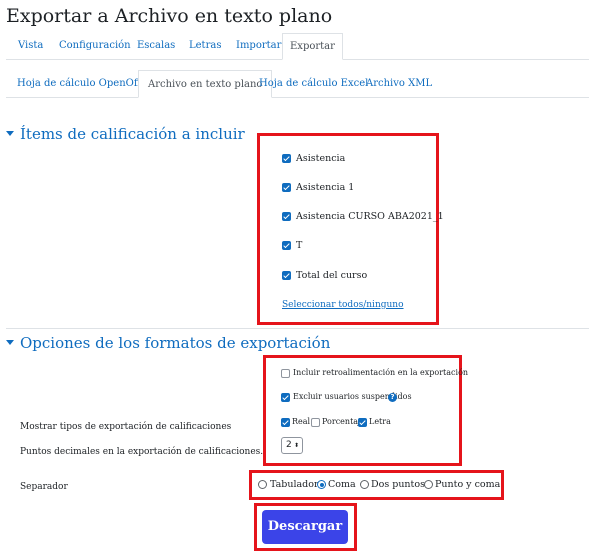  What do you see at coordinates (285, 422) in the screenshot?
I see `checkbox-real` at bounding box center [285, 422].